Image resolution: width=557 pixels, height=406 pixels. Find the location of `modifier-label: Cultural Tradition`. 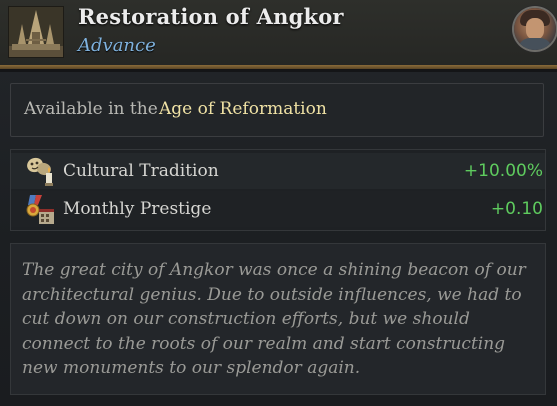

modifier-label: Cultural Tradition is located at coordinates (141, 171).